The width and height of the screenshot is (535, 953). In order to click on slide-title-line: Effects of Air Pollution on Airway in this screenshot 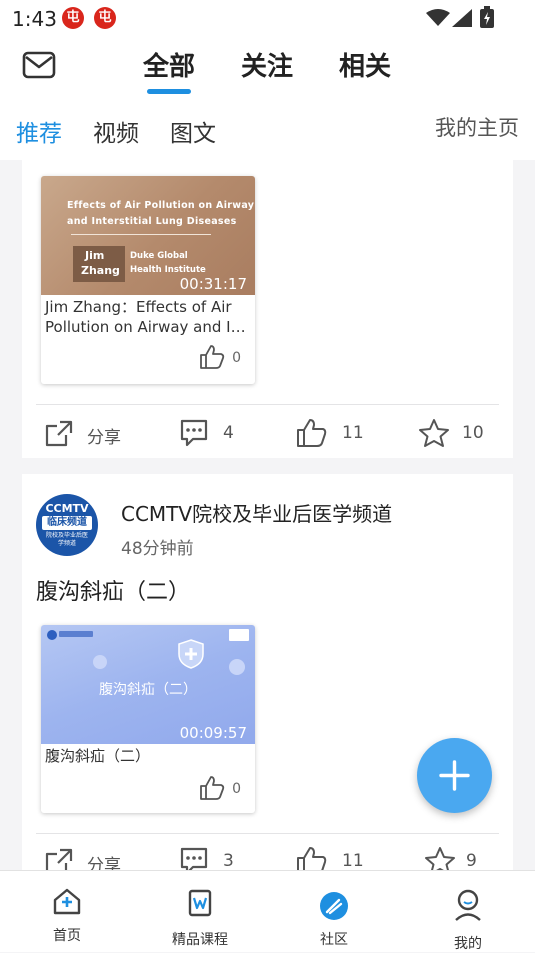, I will do `click(161, 205)`.